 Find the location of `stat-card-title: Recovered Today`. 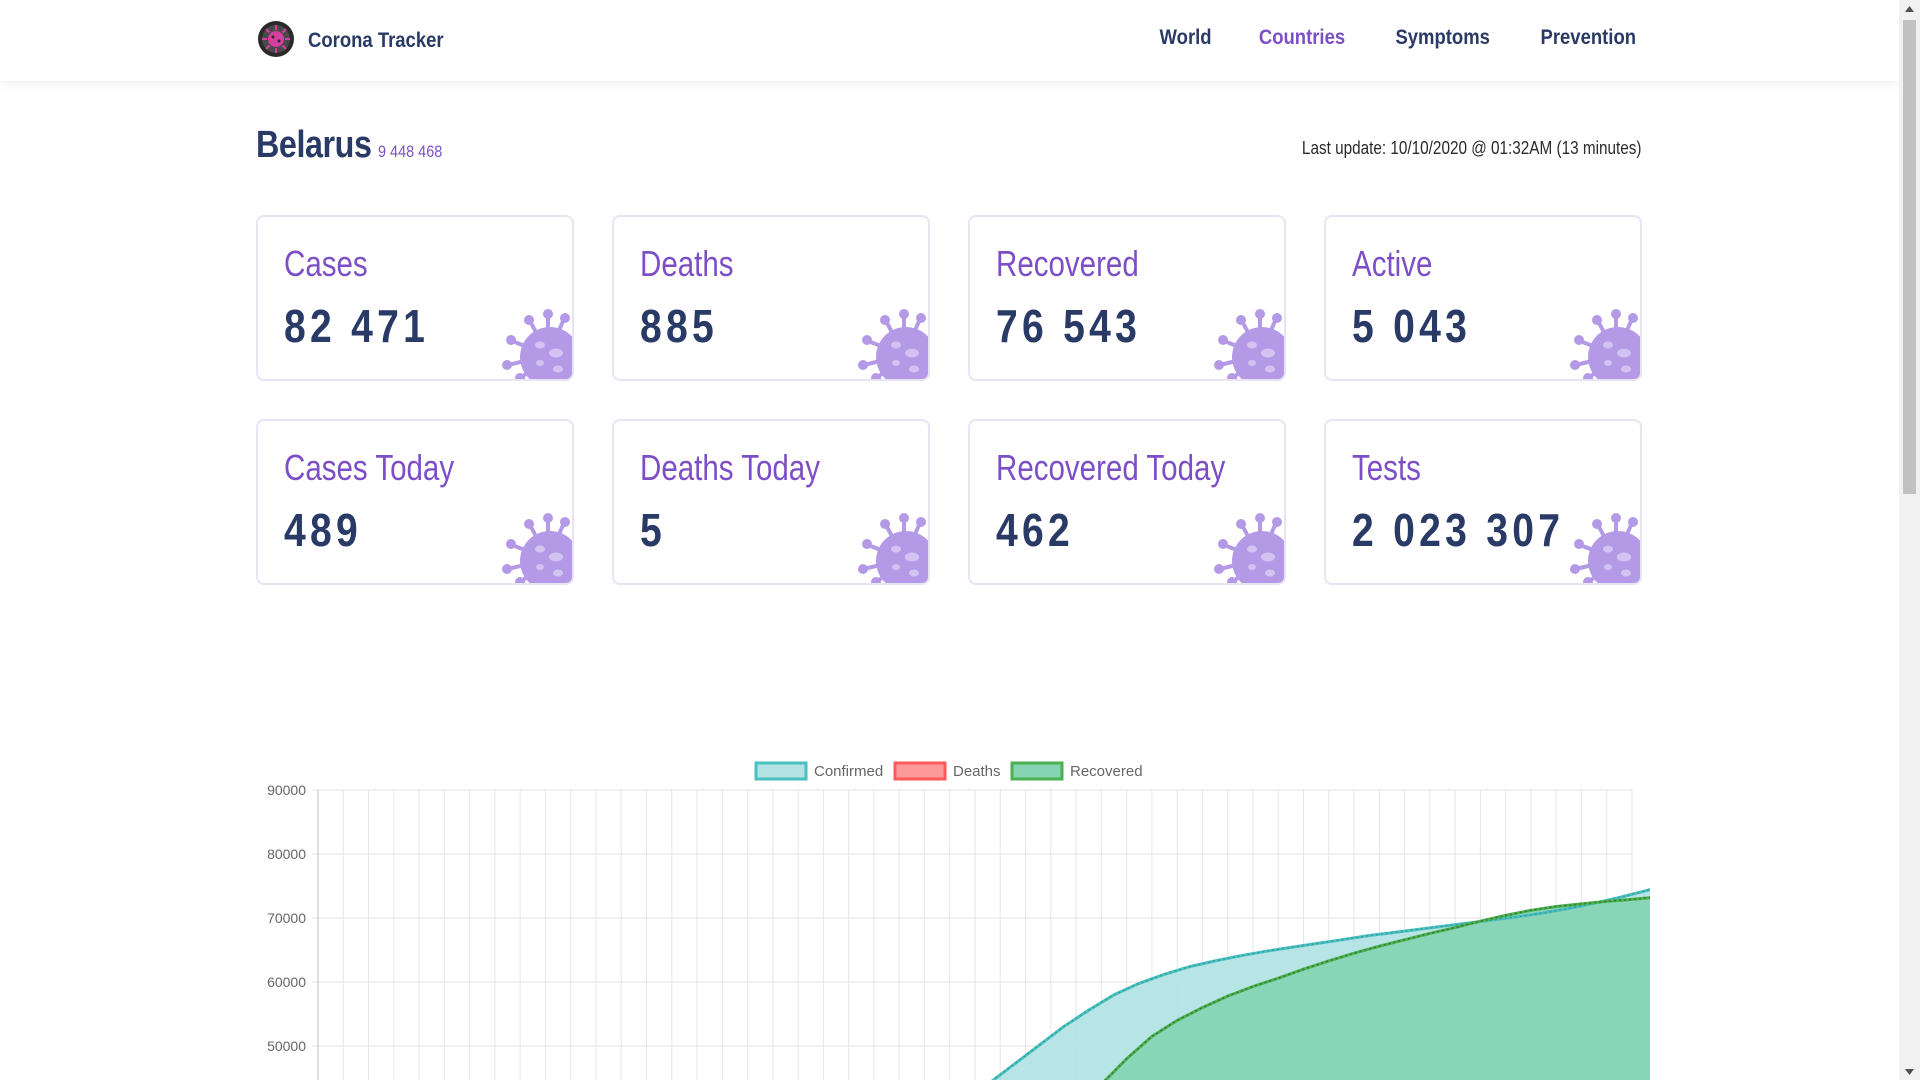

stat-card-title: Recovered Today is located at coordinates (1111, 467).